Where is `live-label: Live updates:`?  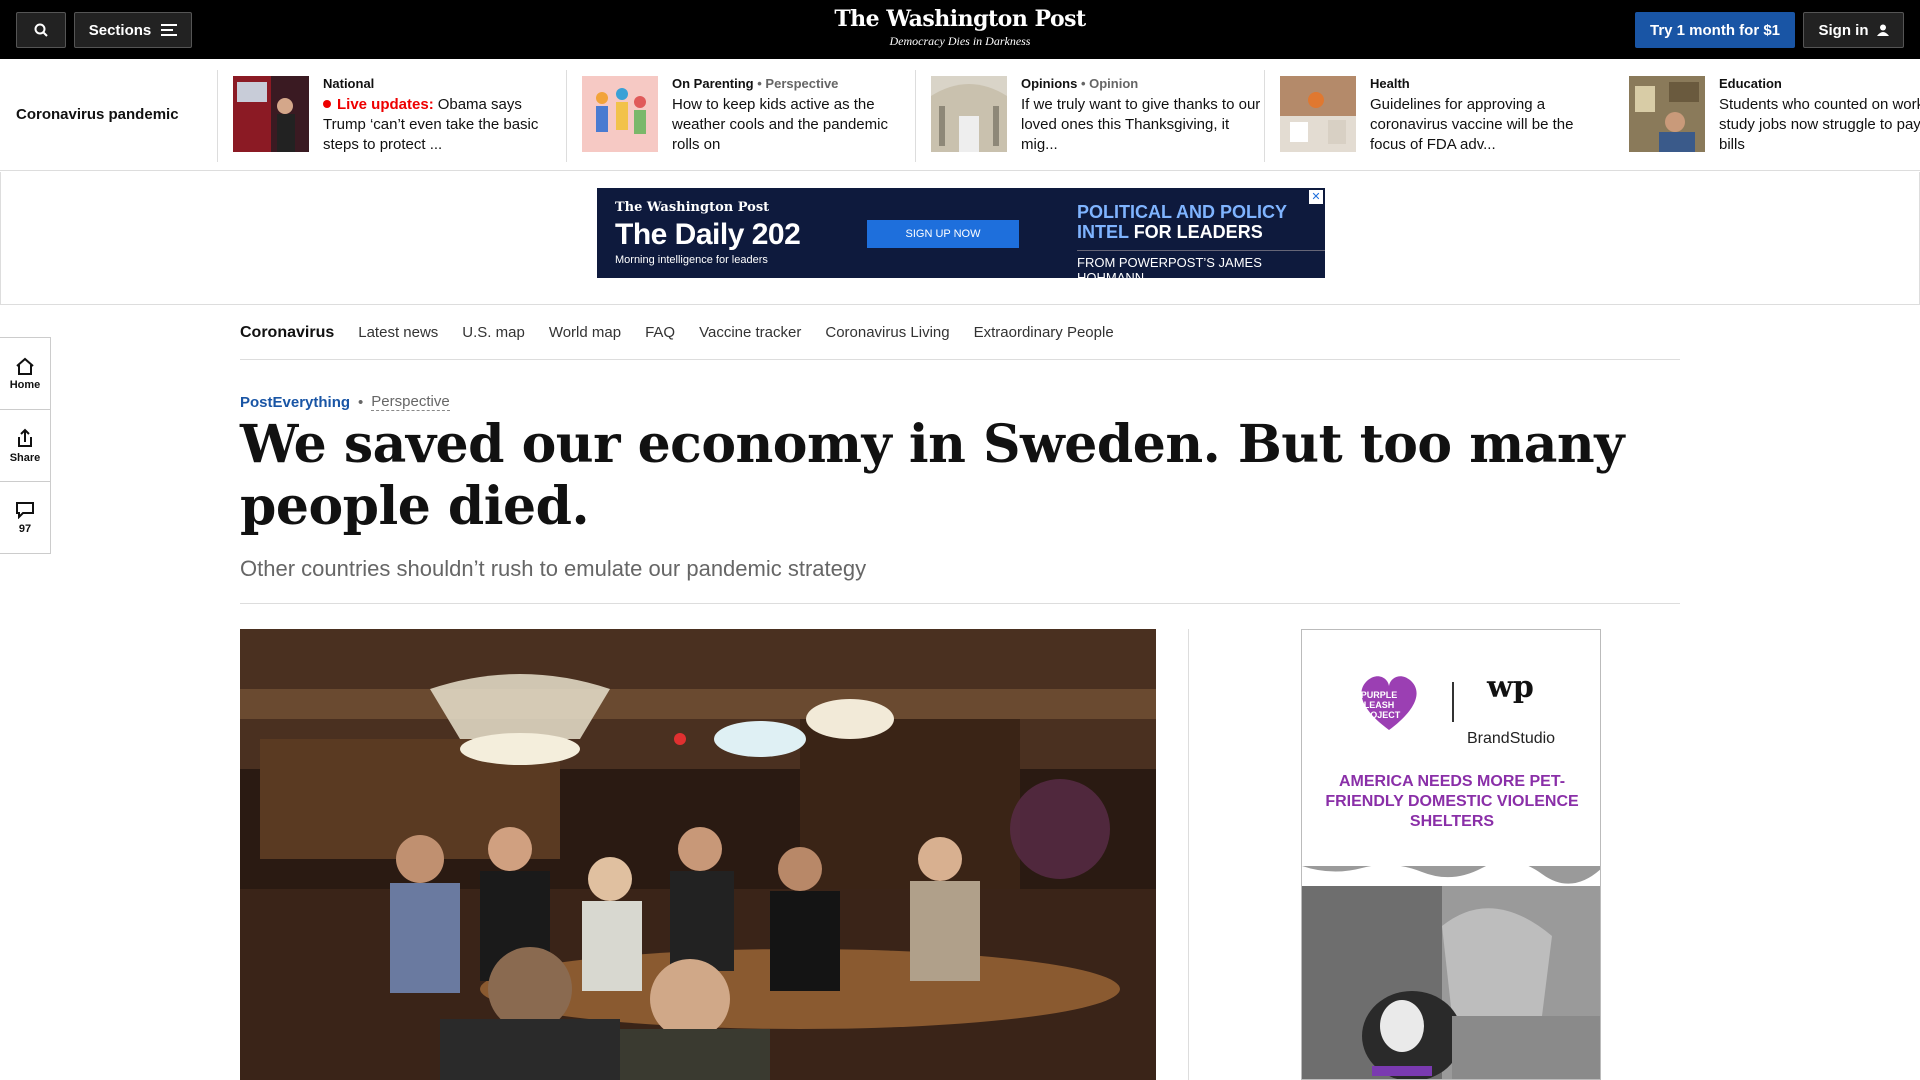
live-label: Live updates: is located at coordinates (385, 104).